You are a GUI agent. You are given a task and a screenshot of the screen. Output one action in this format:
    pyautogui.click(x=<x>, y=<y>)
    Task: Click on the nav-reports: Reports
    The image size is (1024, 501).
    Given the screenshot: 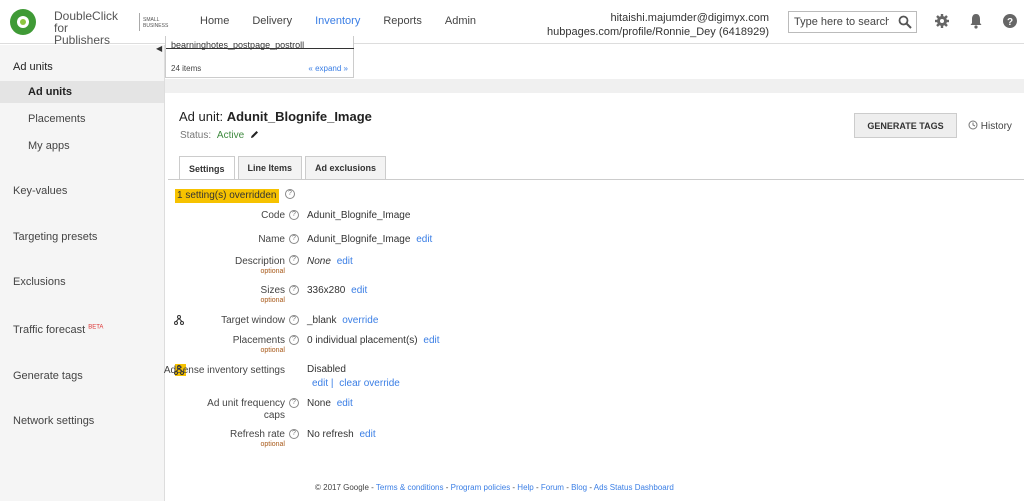 What is the action you would take?
    pyautogui.click(x=402, y=21)
    